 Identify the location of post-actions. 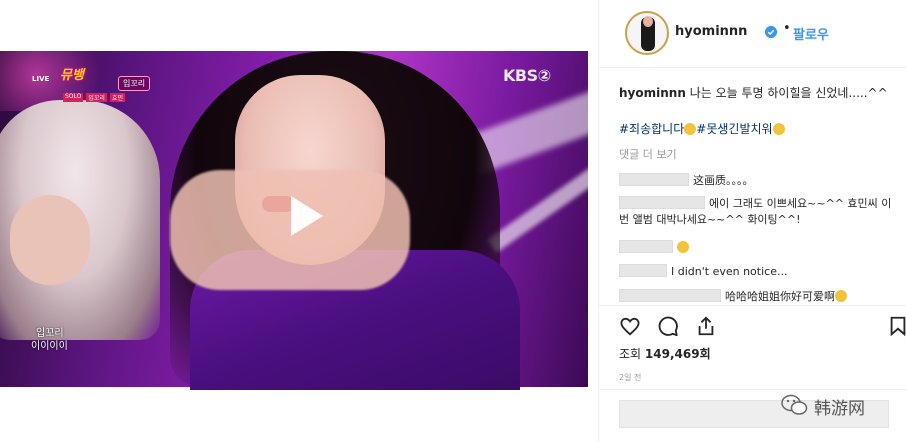
(752, 325).